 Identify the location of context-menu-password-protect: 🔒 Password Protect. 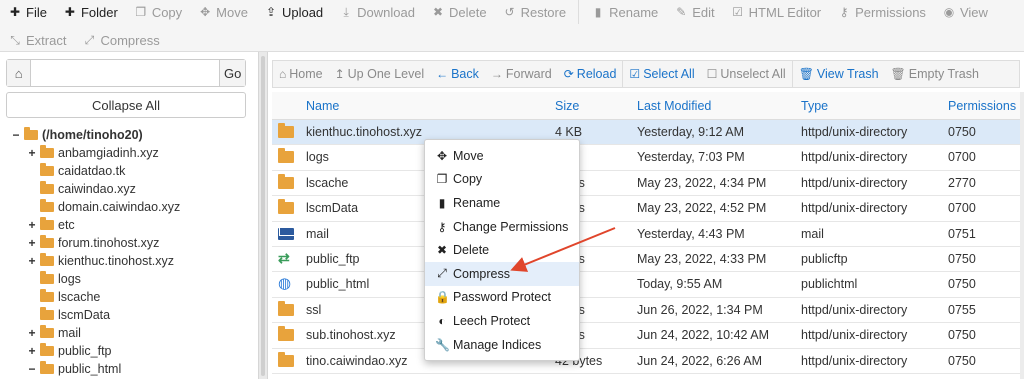
(502, 298).